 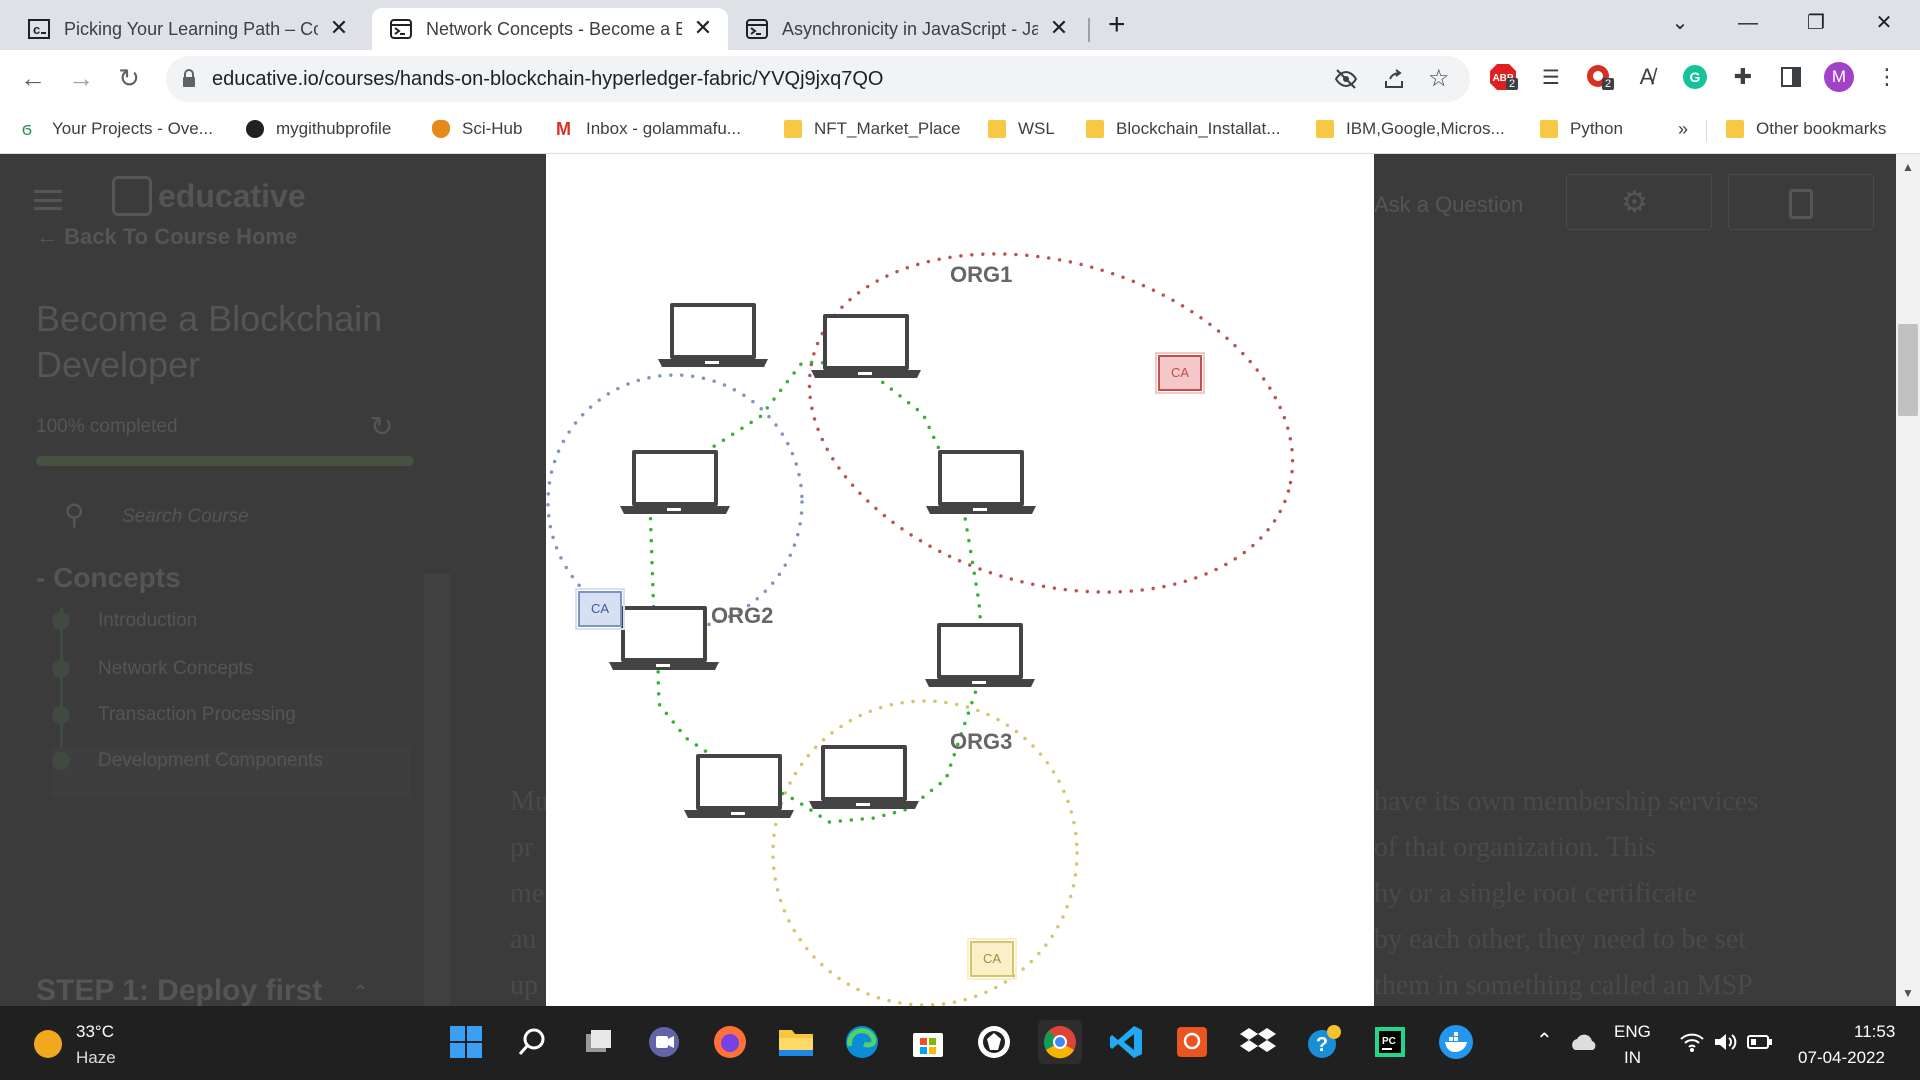 What do you see at coordinates (1760, 1042) in the screenshot?
I see `battery-icon` at bounding box center [1760, 1042].